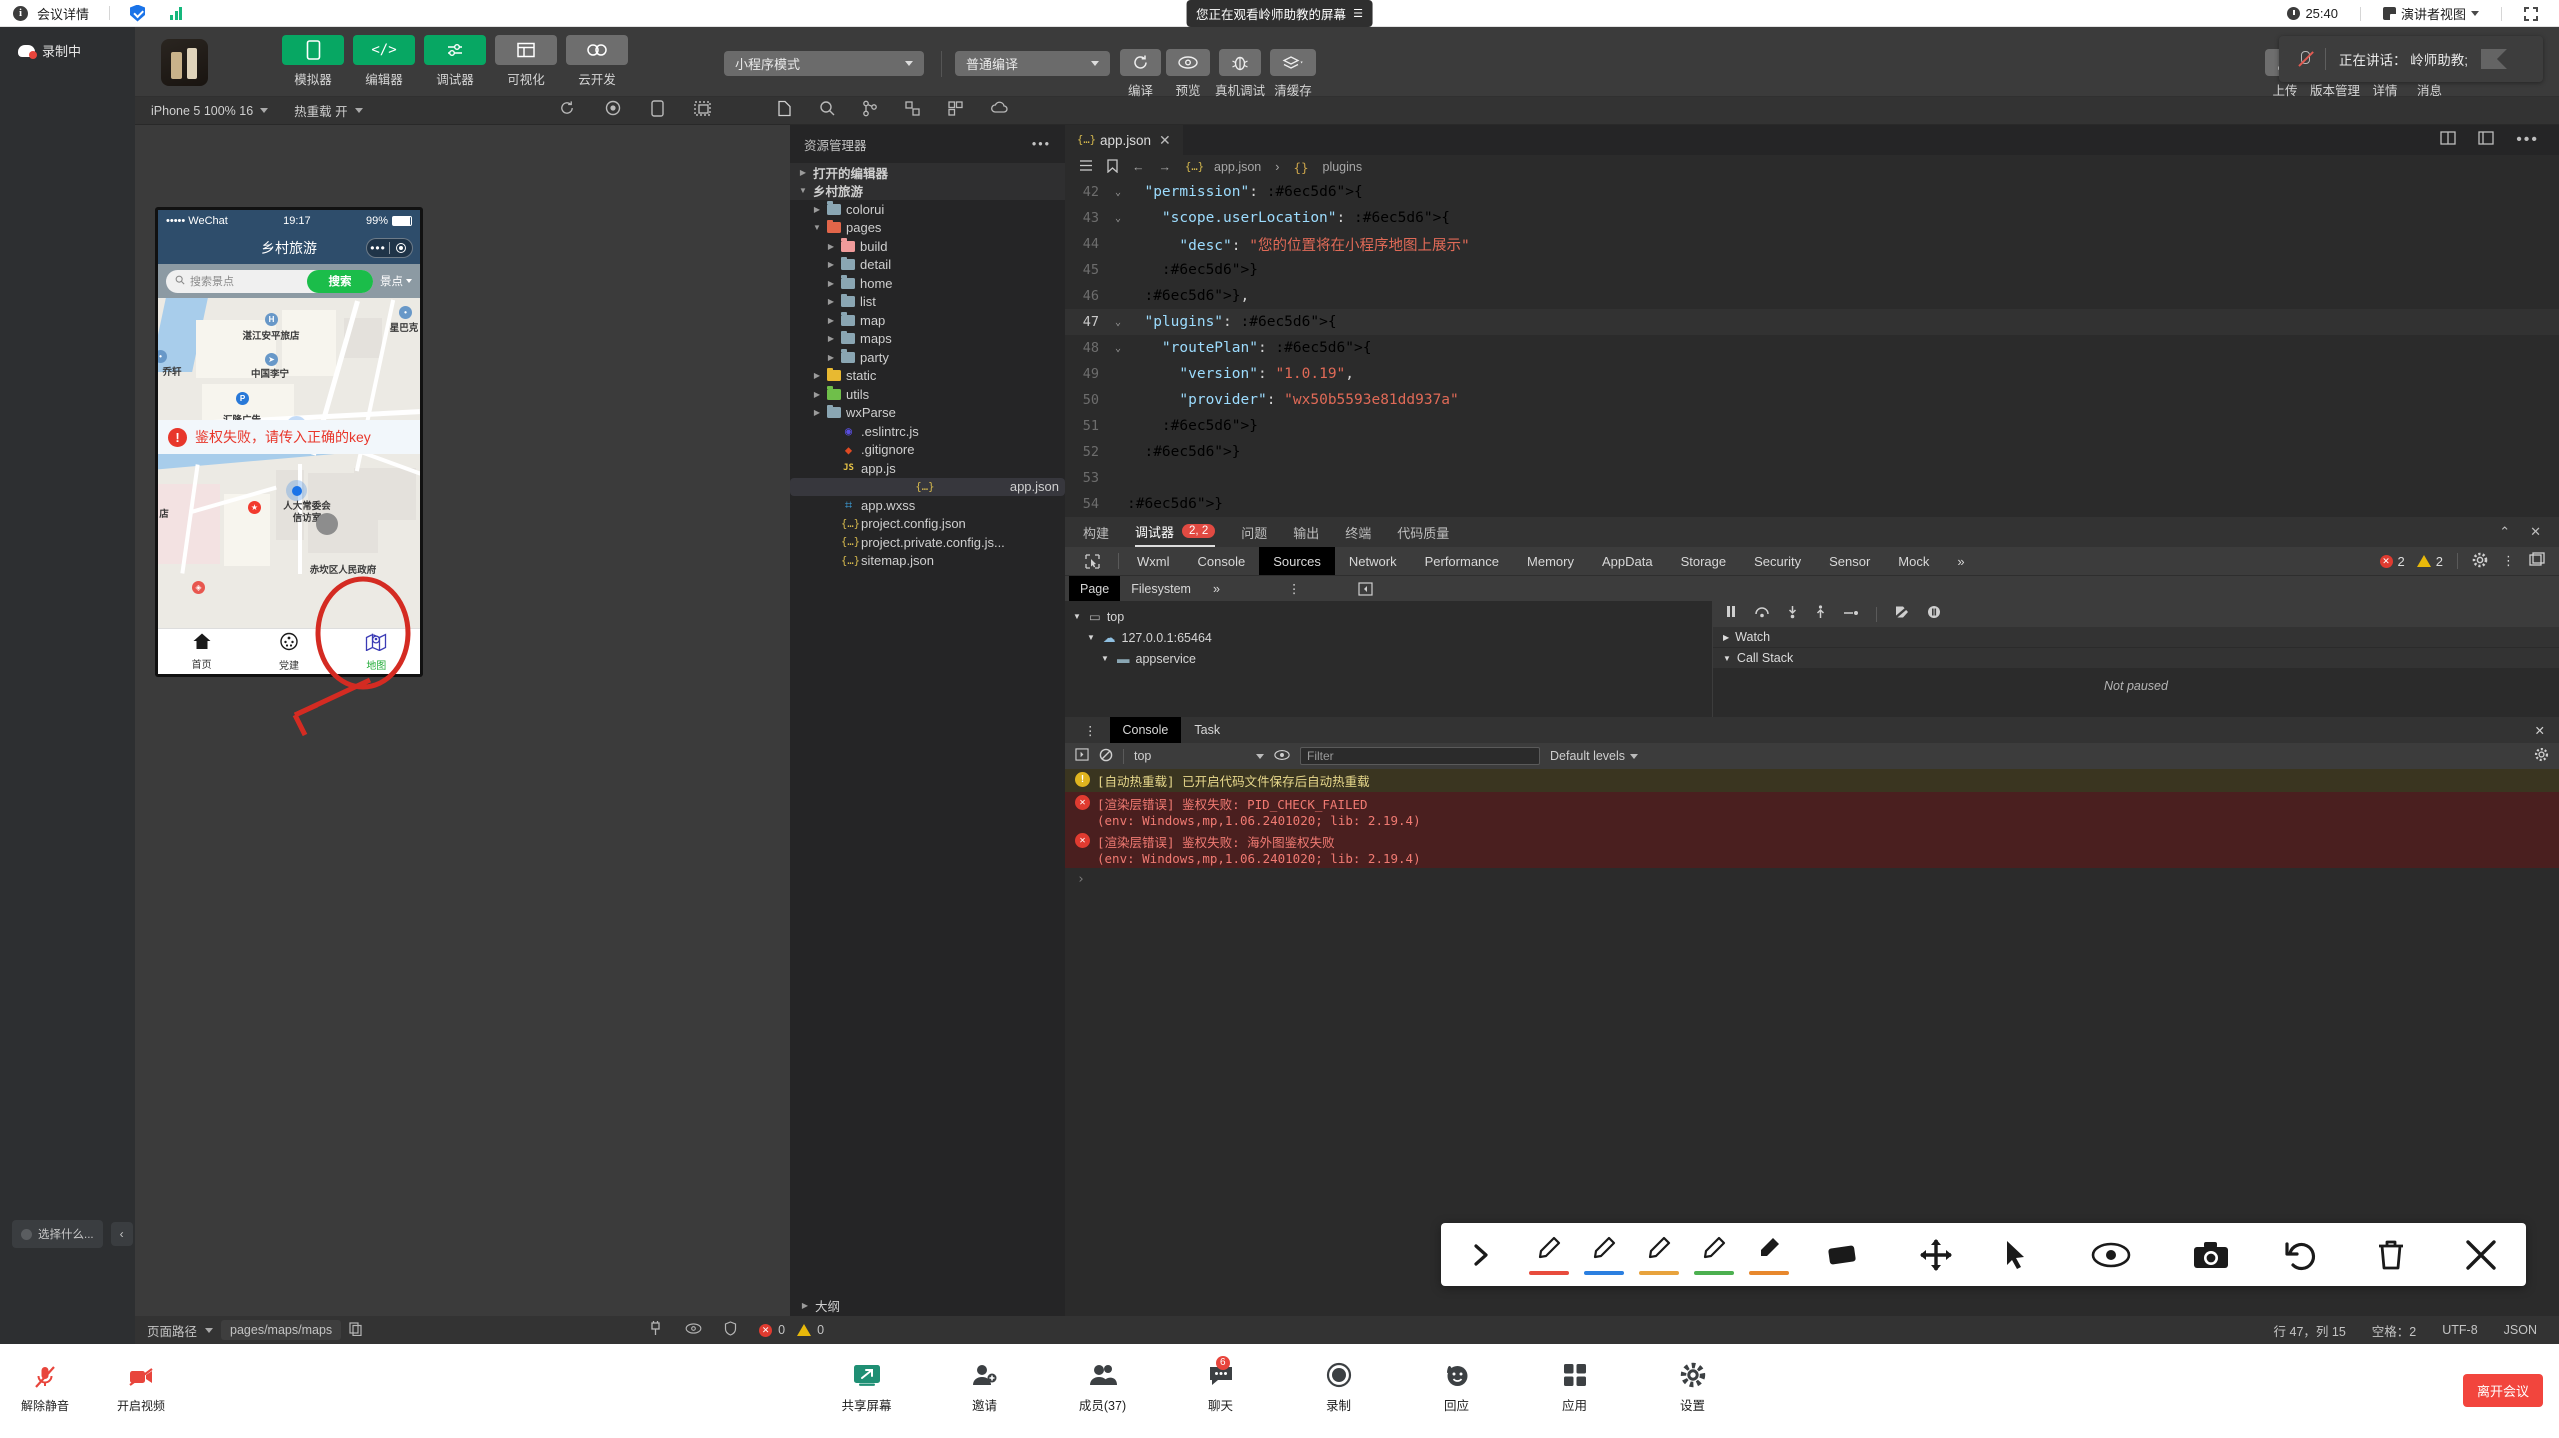 Image resolution: width=2559 pixels, height=1438 pixels. Describe the element at coordinates (1423, 532) in the screenshot. I see `panel-tab-codequality: 代码质量` at that location.